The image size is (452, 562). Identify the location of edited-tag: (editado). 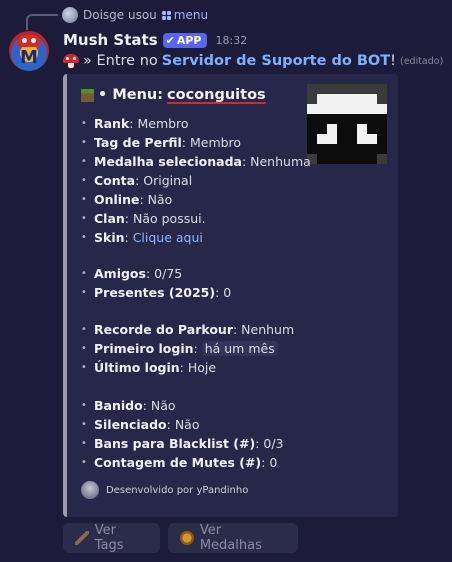
(421, 61).